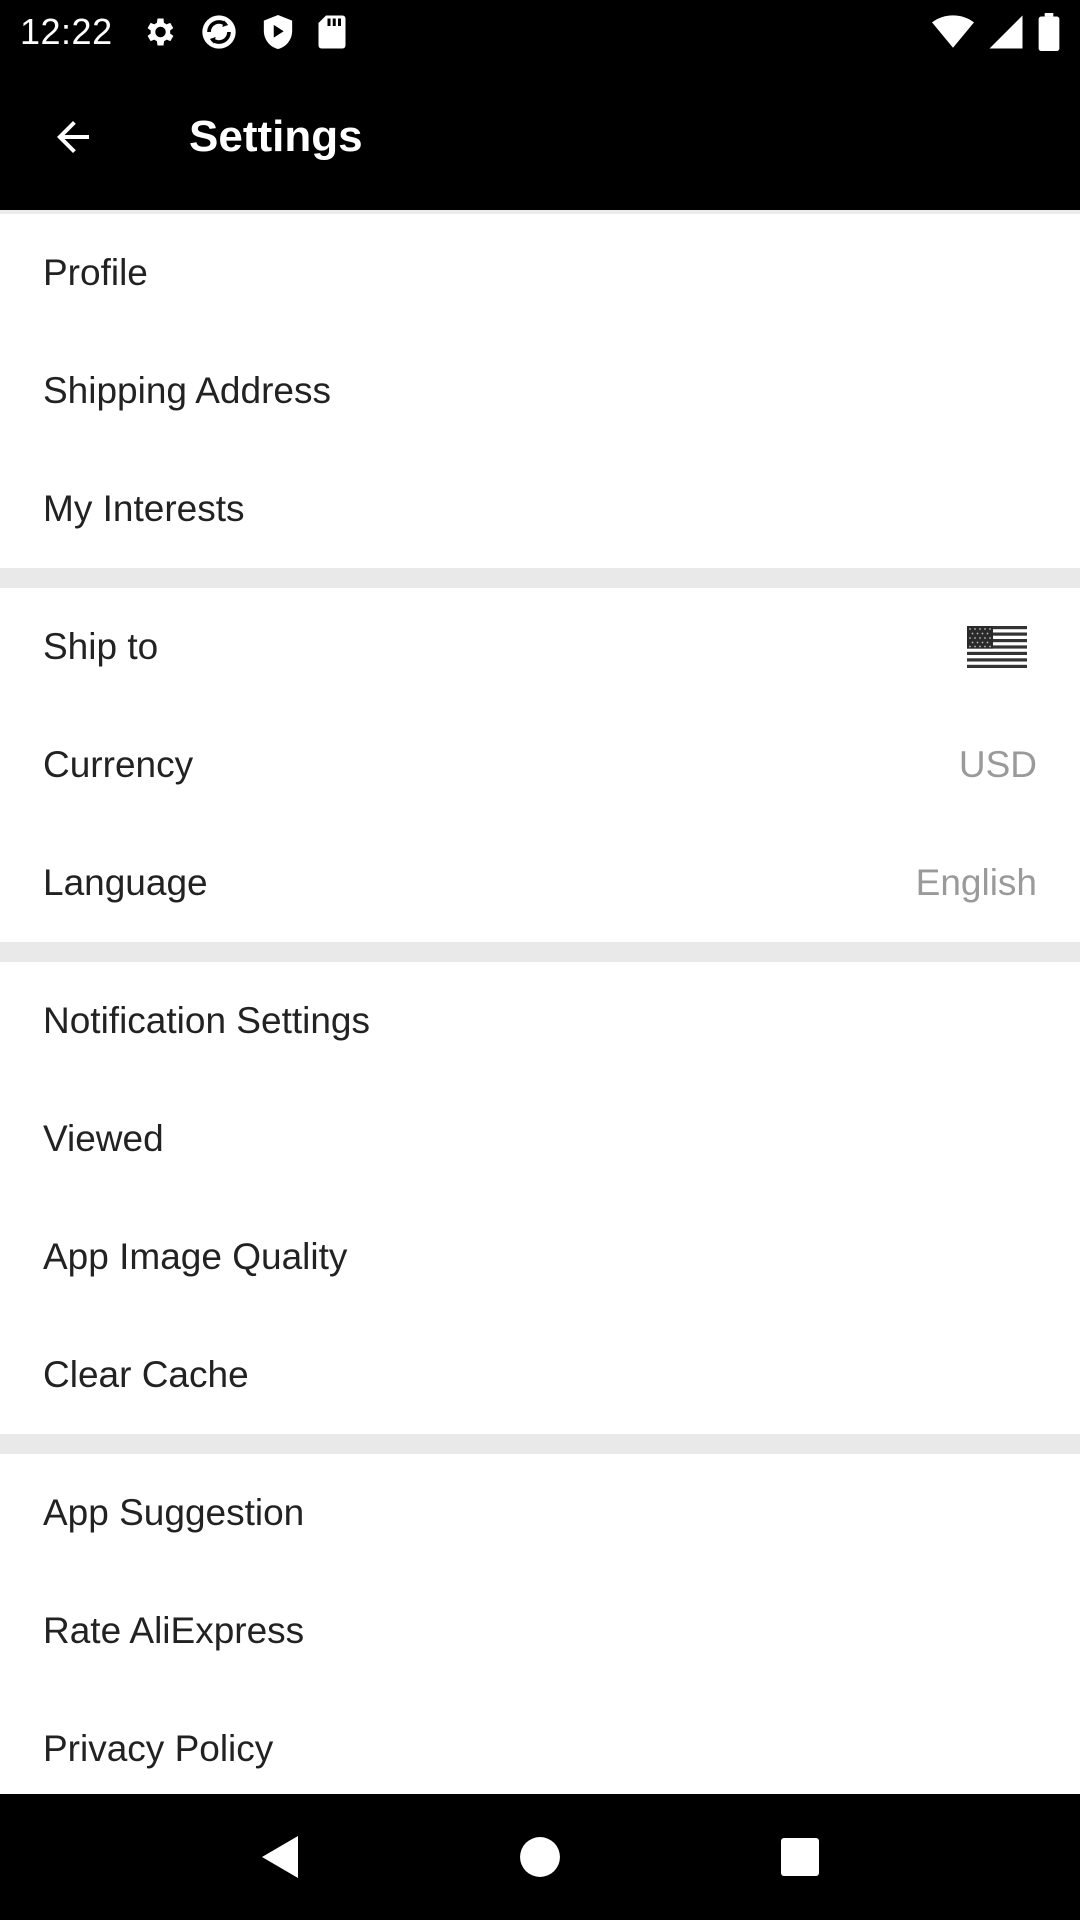 This screenshot has height=1920, width=1080. What do you see at coordinates (125, 882) in the screenshot?
I see `settings-item-label: Language` at bounding box center [125, 882].